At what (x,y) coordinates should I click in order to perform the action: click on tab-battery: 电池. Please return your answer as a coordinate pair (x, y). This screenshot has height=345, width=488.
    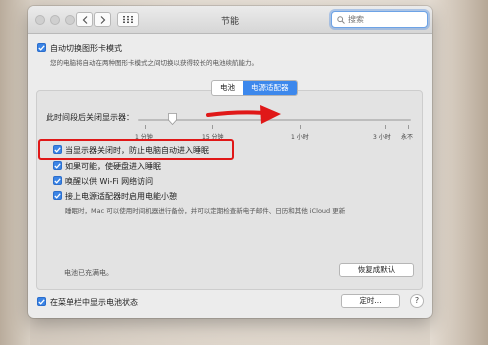
    Looking at the image, I should click on (227, 88).